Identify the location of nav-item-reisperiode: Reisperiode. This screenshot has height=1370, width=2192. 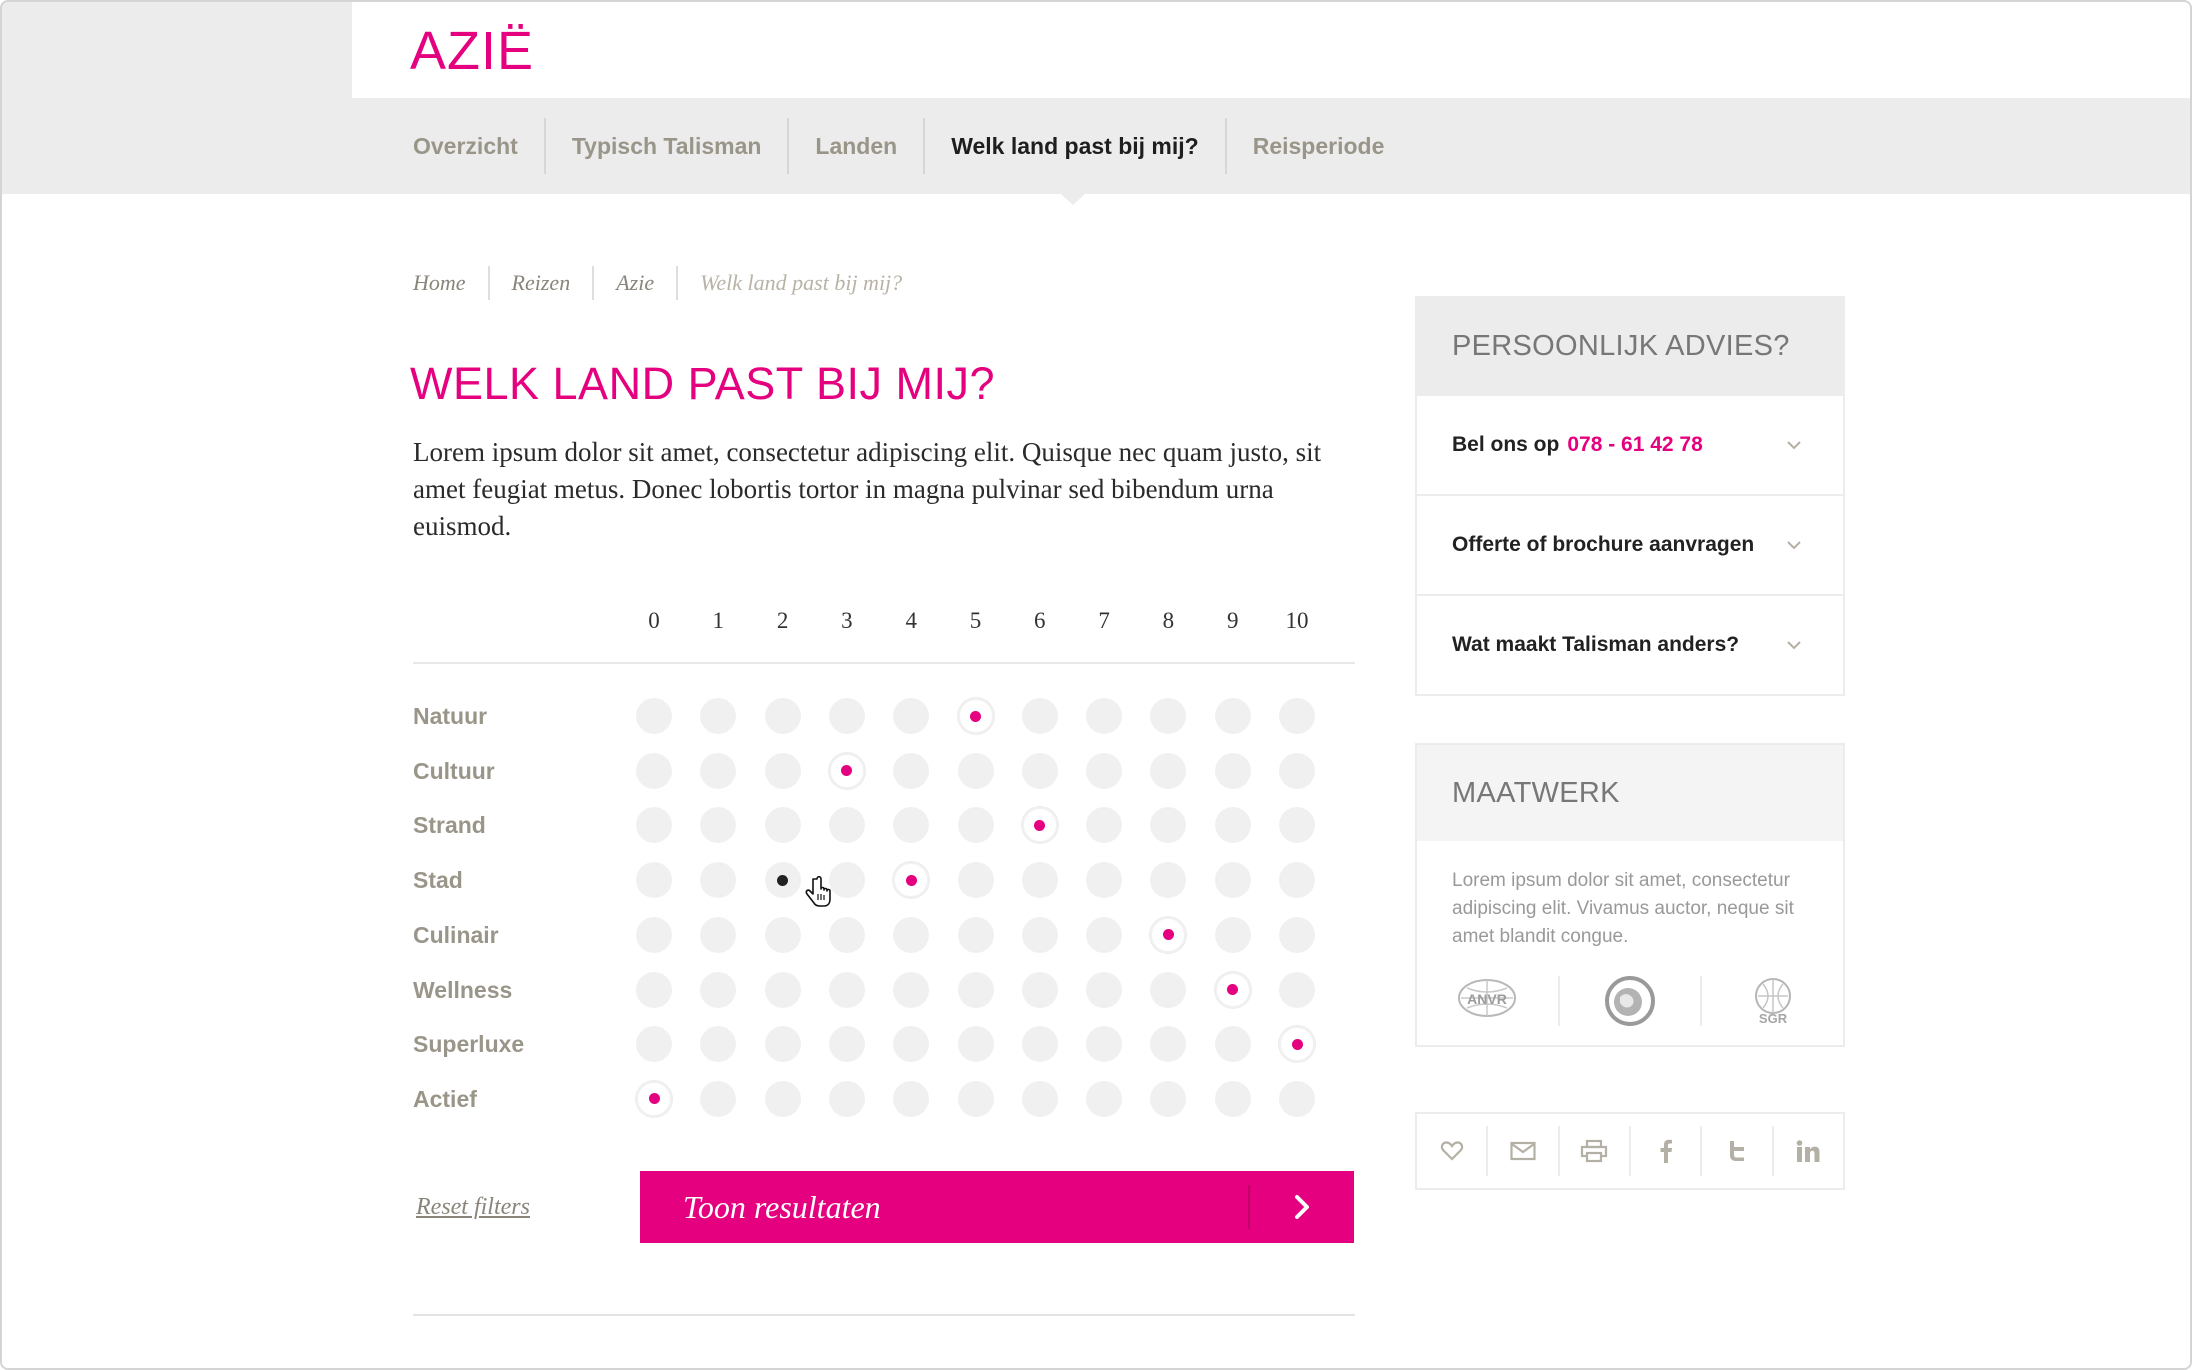
(1317, 146).